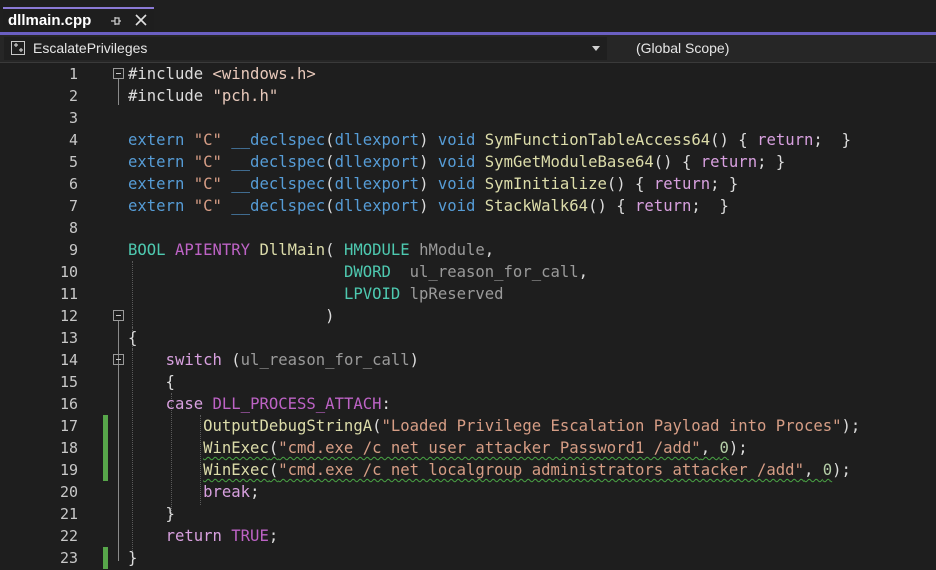  Describe the element at coordinates (827, 470) in the screenshot. I see `code-token: 0` at that location.